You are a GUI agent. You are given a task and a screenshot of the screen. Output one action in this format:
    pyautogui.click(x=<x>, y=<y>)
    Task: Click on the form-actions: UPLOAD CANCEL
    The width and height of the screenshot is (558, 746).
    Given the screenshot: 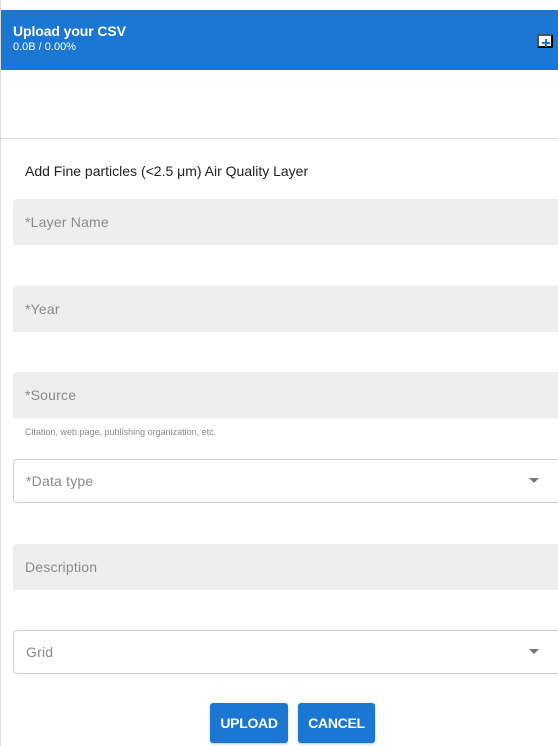 What is the action you would take?
    pyautogui.click(x=292, y=723)
    